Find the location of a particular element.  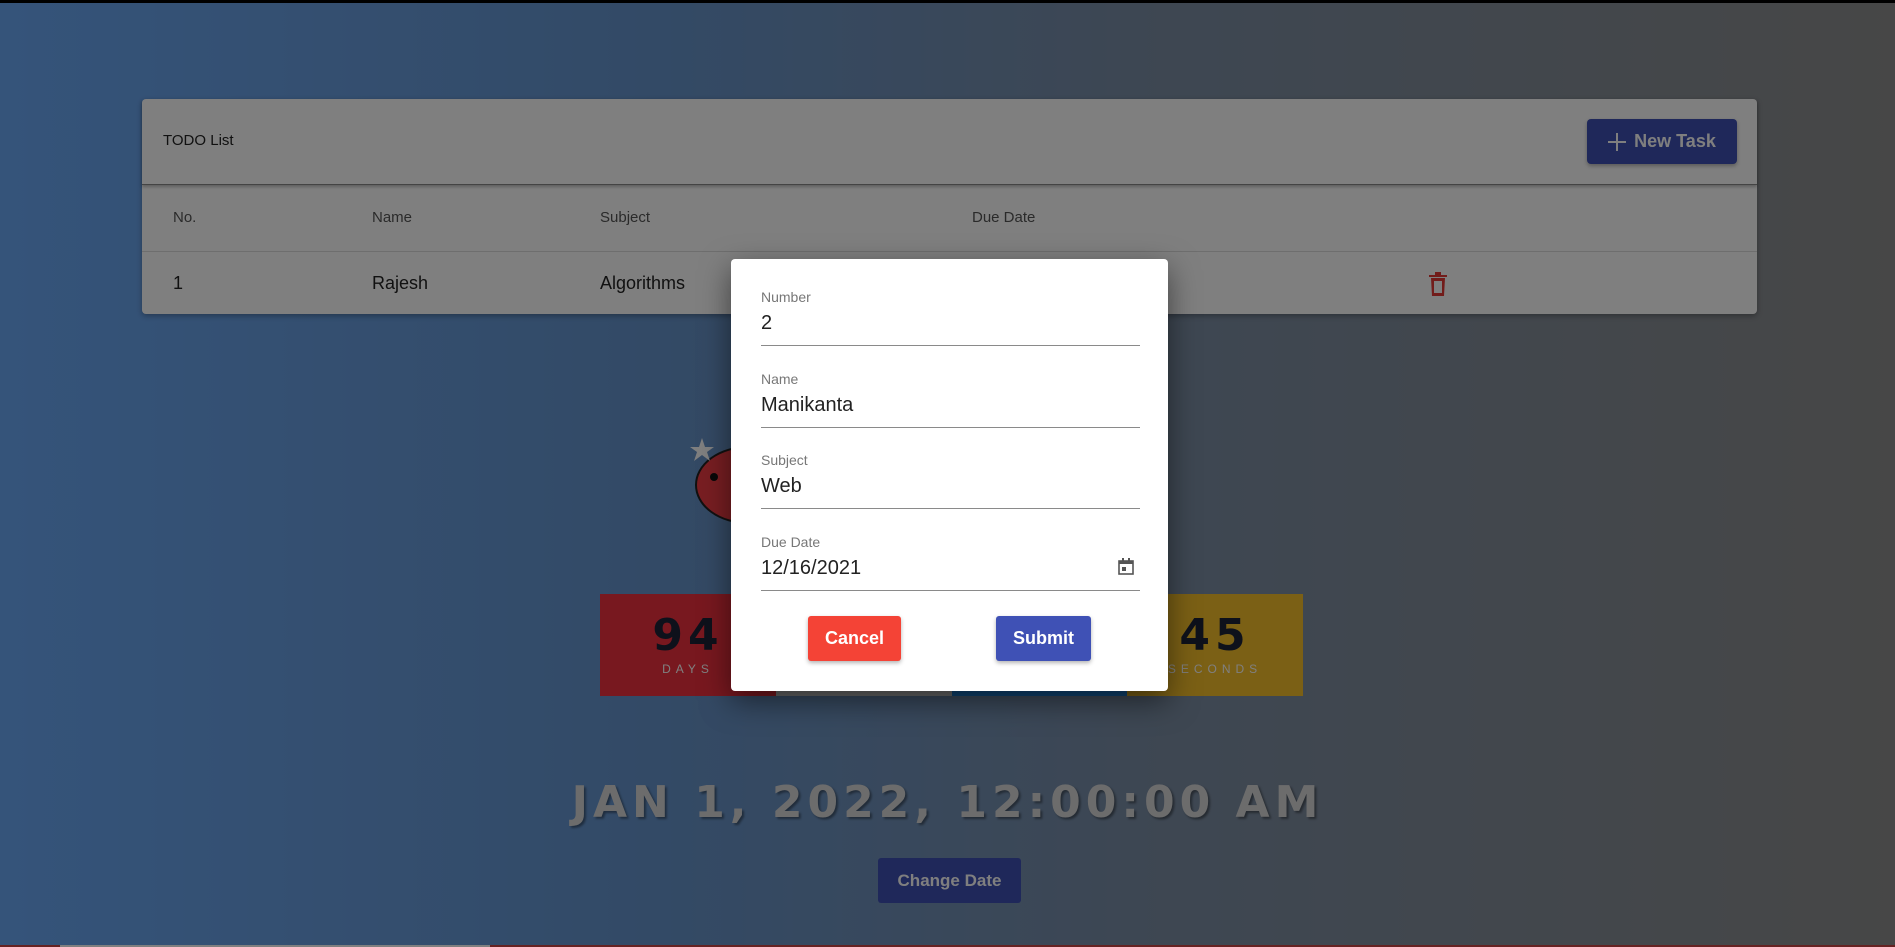

number-label: Number is located at coordinates (786, 297).